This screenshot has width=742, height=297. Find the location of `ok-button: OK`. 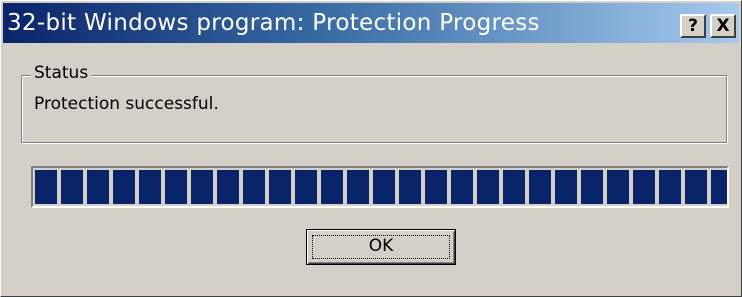

ok-button: OK is located at coordinates (381, 247).